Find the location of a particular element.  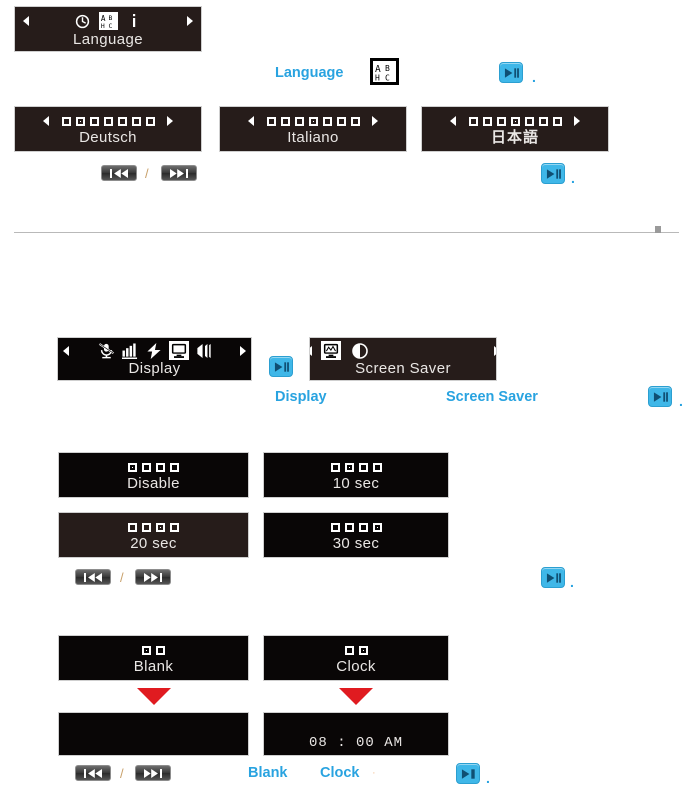

blank-mode-label: Blank is located at coordinates (268, 773).